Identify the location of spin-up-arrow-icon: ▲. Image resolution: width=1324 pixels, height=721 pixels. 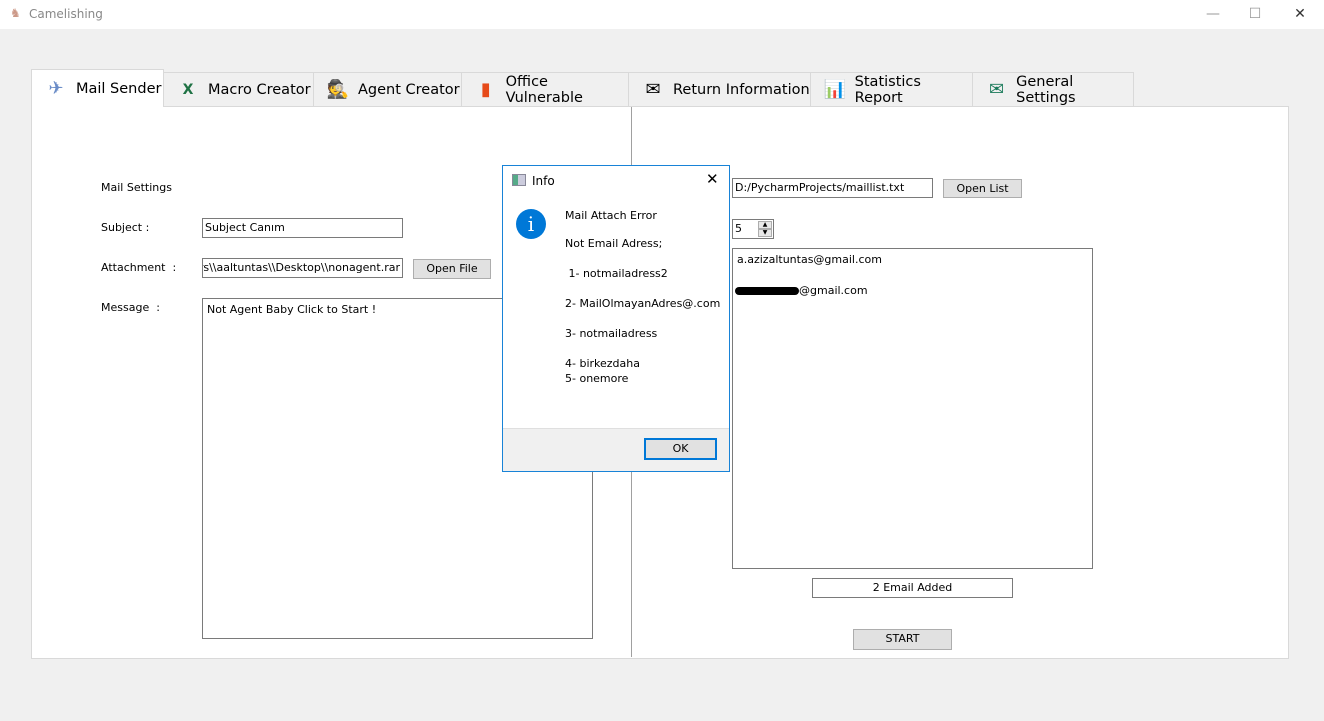
(765, 225).